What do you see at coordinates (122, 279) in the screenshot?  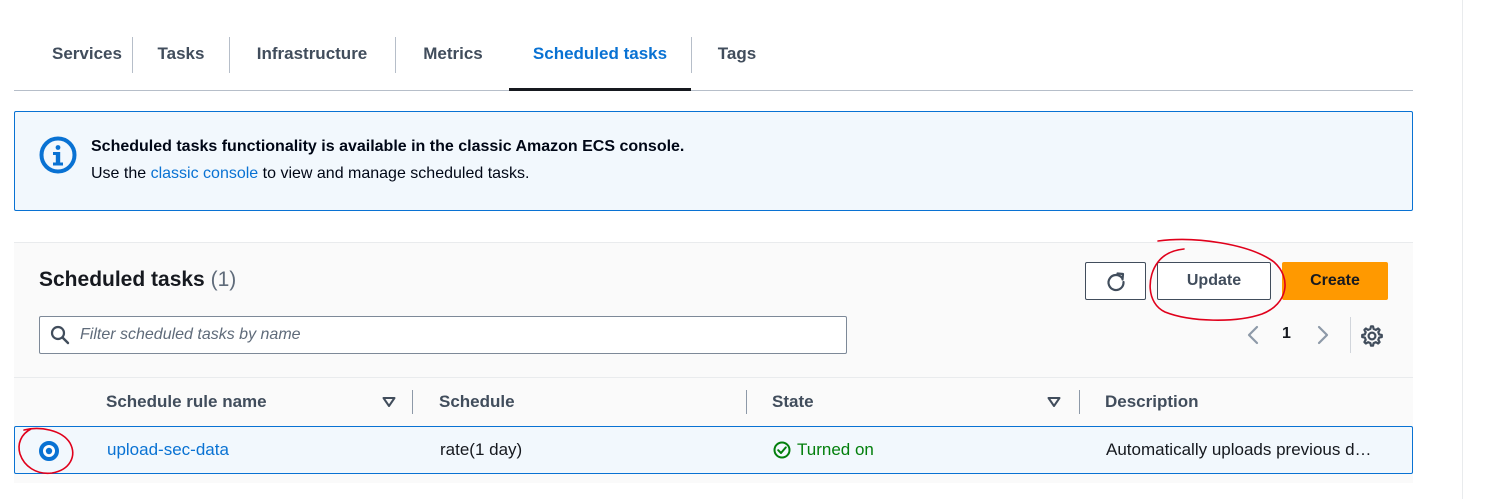 I see `panel-title-text: Scheduled tasks` at bounding box center [122, 279].